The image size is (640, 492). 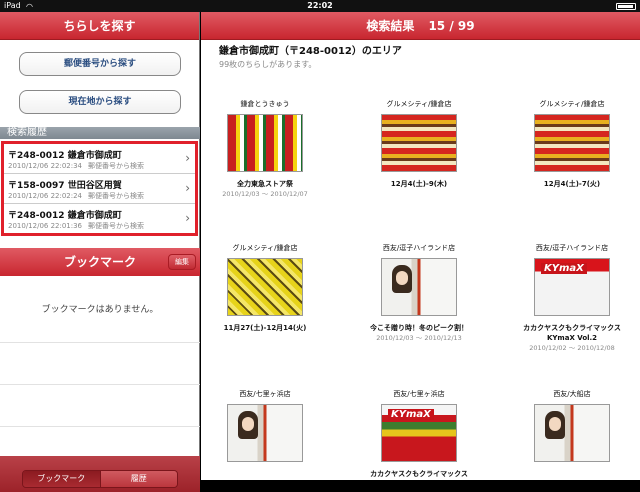 I want to click on flyer-card: グルメシティ/鎌倉店 12月4(土)-7(火), so click(x=572, y=143).